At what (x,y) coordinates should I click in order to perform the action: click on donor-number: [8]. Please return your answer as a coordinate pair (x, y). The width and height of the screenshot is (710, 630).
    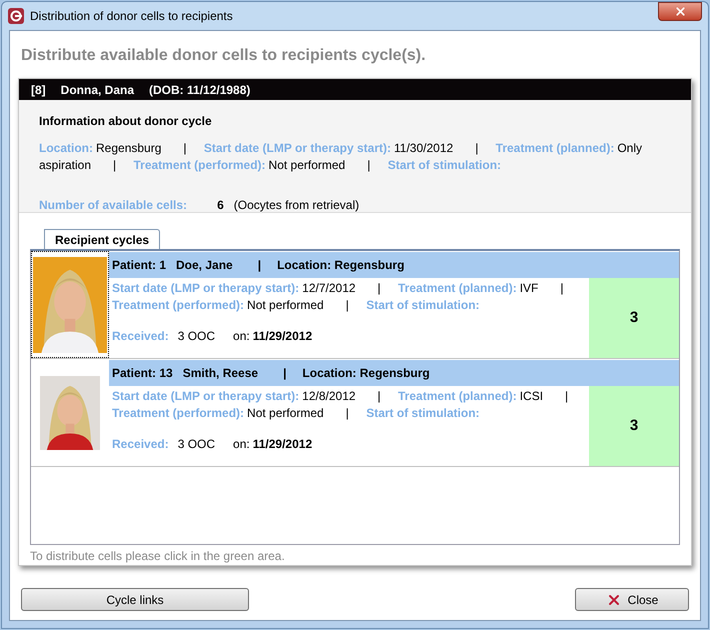
    Looking at the image, I should click on (38, 90).